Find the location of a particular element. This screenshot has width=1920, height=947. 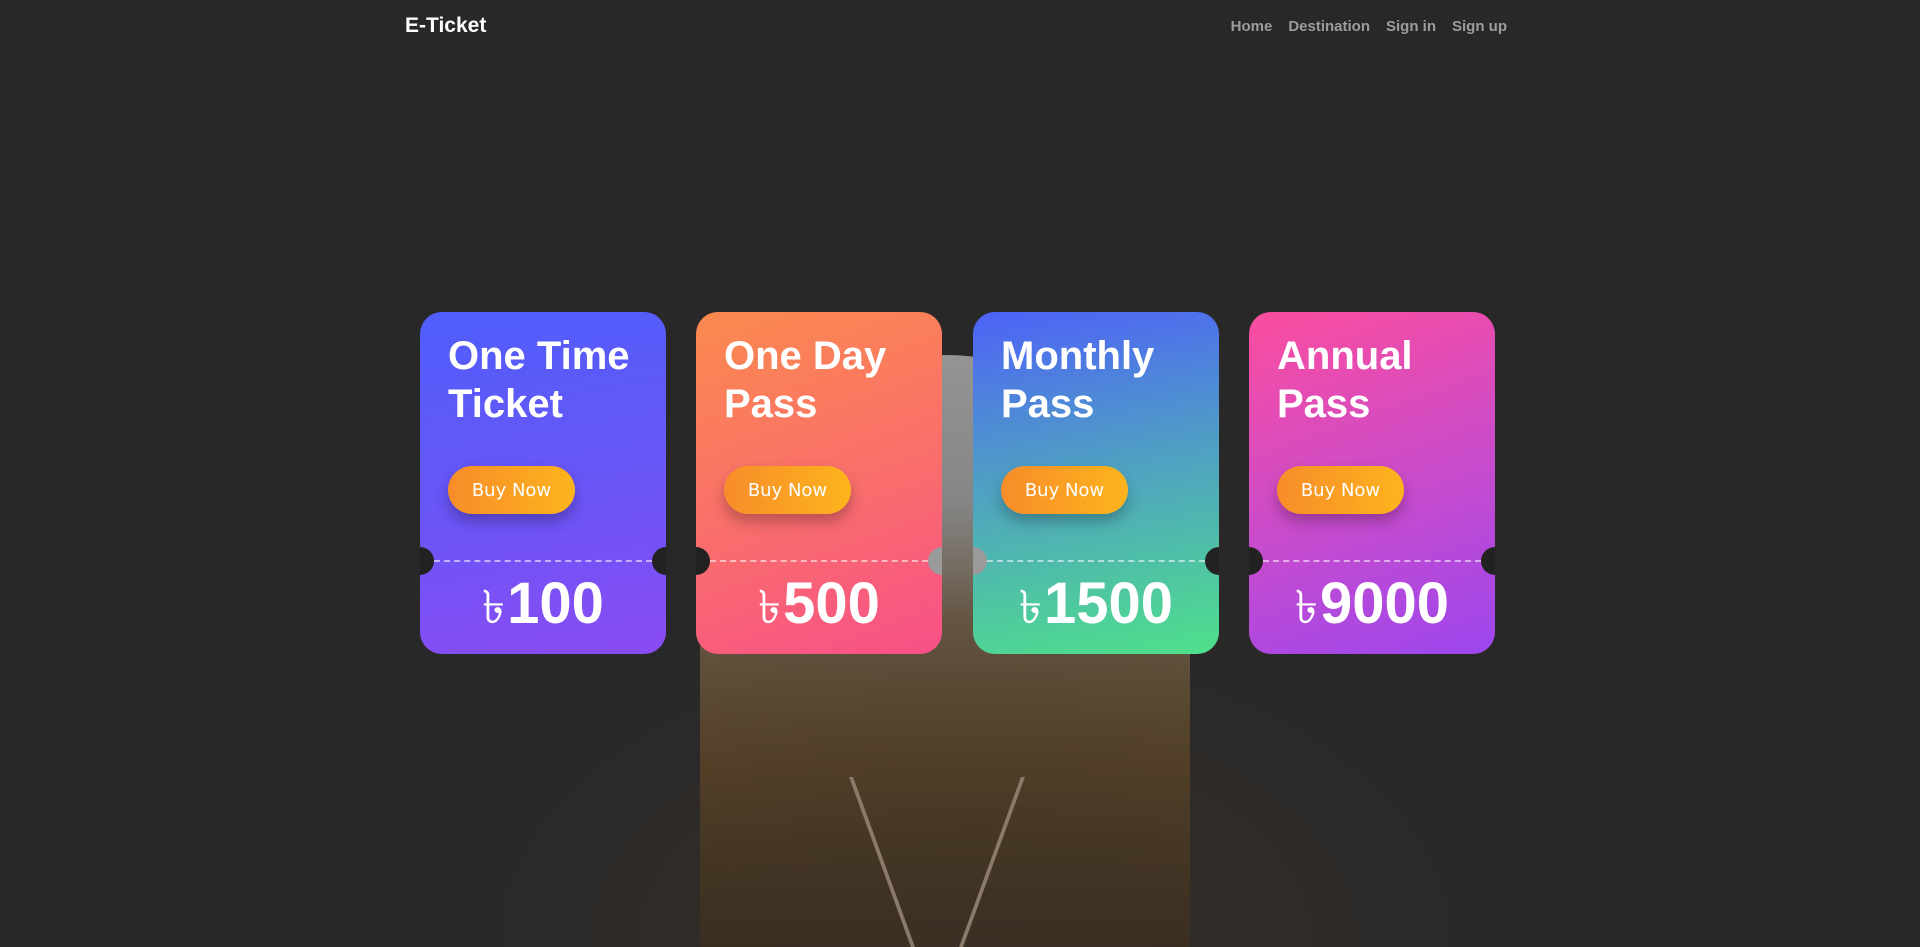

ticket-card-one-time: One Time Ticket Buy Now ৳100 is located at coordinates (543, 483).